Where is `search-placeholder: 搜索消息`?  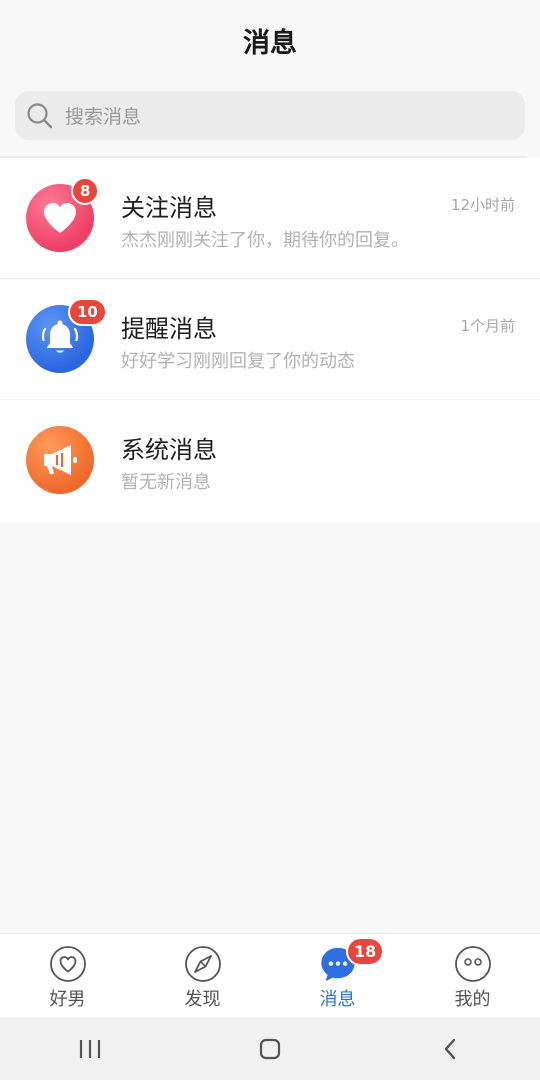
search-placeholder: 搜索消息 is located at coordinates (103, 117).